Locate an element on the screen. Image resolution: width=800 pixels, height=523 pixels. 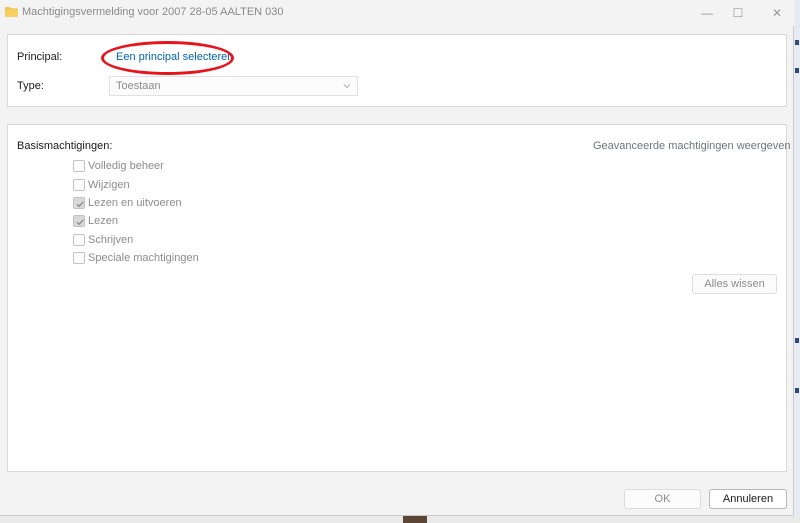
maximize-icon: ☐ is located at coordinates (738, 13).